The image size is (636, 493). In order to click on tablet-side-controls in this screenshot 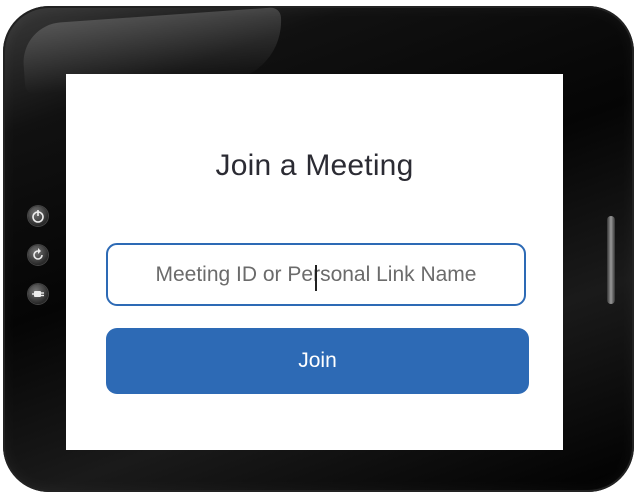, I will do `click(40, 264)`.